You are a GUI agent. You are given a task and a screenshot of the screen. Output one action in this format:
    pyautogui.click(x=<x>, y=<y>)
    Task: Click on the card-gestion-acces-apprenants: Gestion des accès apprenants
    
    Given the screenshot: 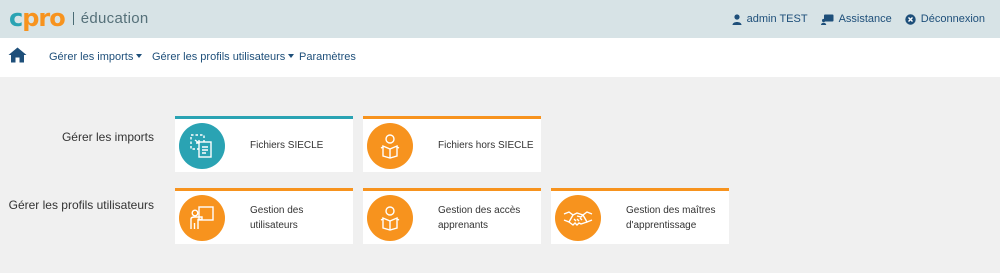 What is the action you would take?
    pyautogui.click(x=452, y=216)
    